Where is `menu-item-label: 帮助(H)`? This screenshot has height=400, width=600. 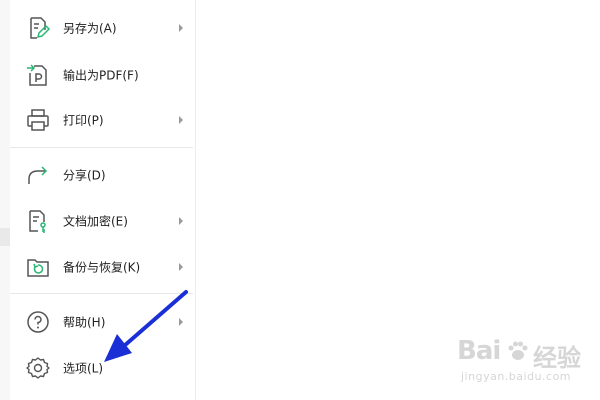 menu-item-label: 帮助(H) is located at coordinates (84, 322).